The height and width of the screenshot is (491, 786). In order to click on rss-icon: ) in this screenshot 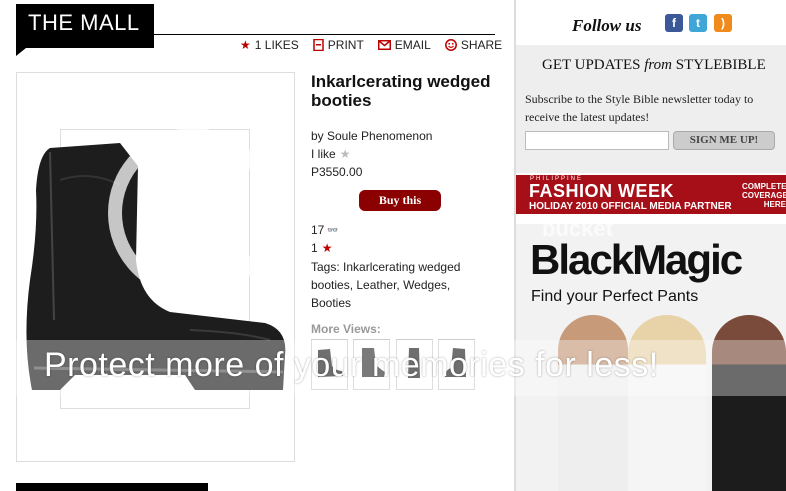, I will do `click(723, 23)`.